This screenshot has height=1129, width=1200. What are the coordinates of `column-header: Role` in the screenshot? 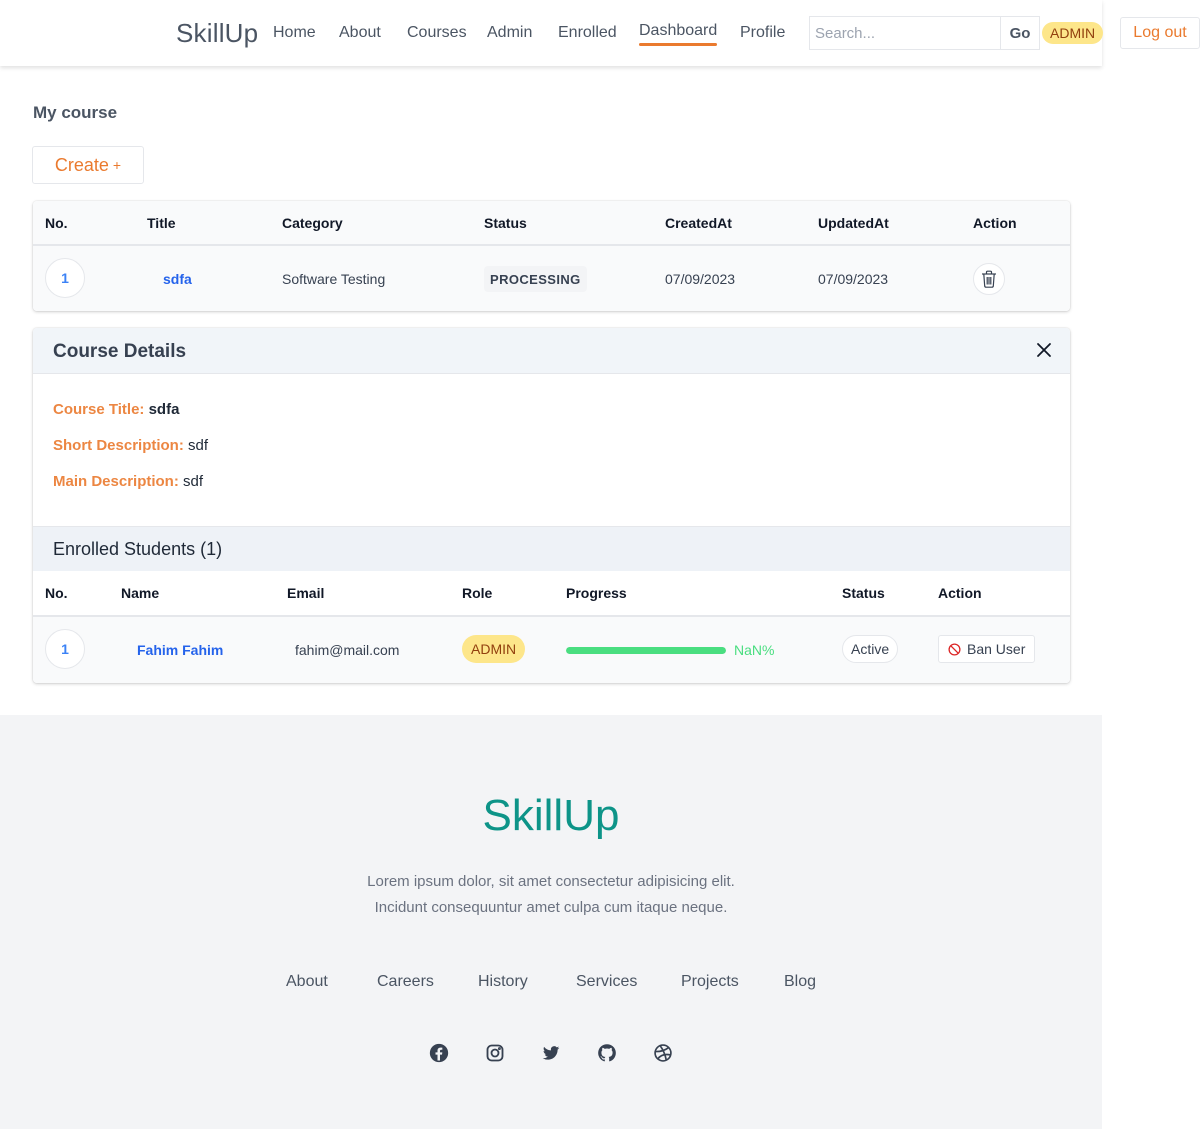 It's located at (477, 593).